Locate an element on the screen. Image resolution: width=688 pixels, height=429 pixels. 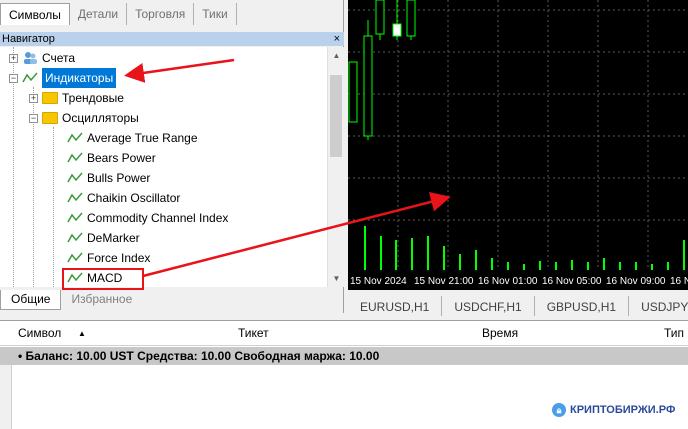
tree-item-trend: + Трендовые is located at coordinates (76, 98).